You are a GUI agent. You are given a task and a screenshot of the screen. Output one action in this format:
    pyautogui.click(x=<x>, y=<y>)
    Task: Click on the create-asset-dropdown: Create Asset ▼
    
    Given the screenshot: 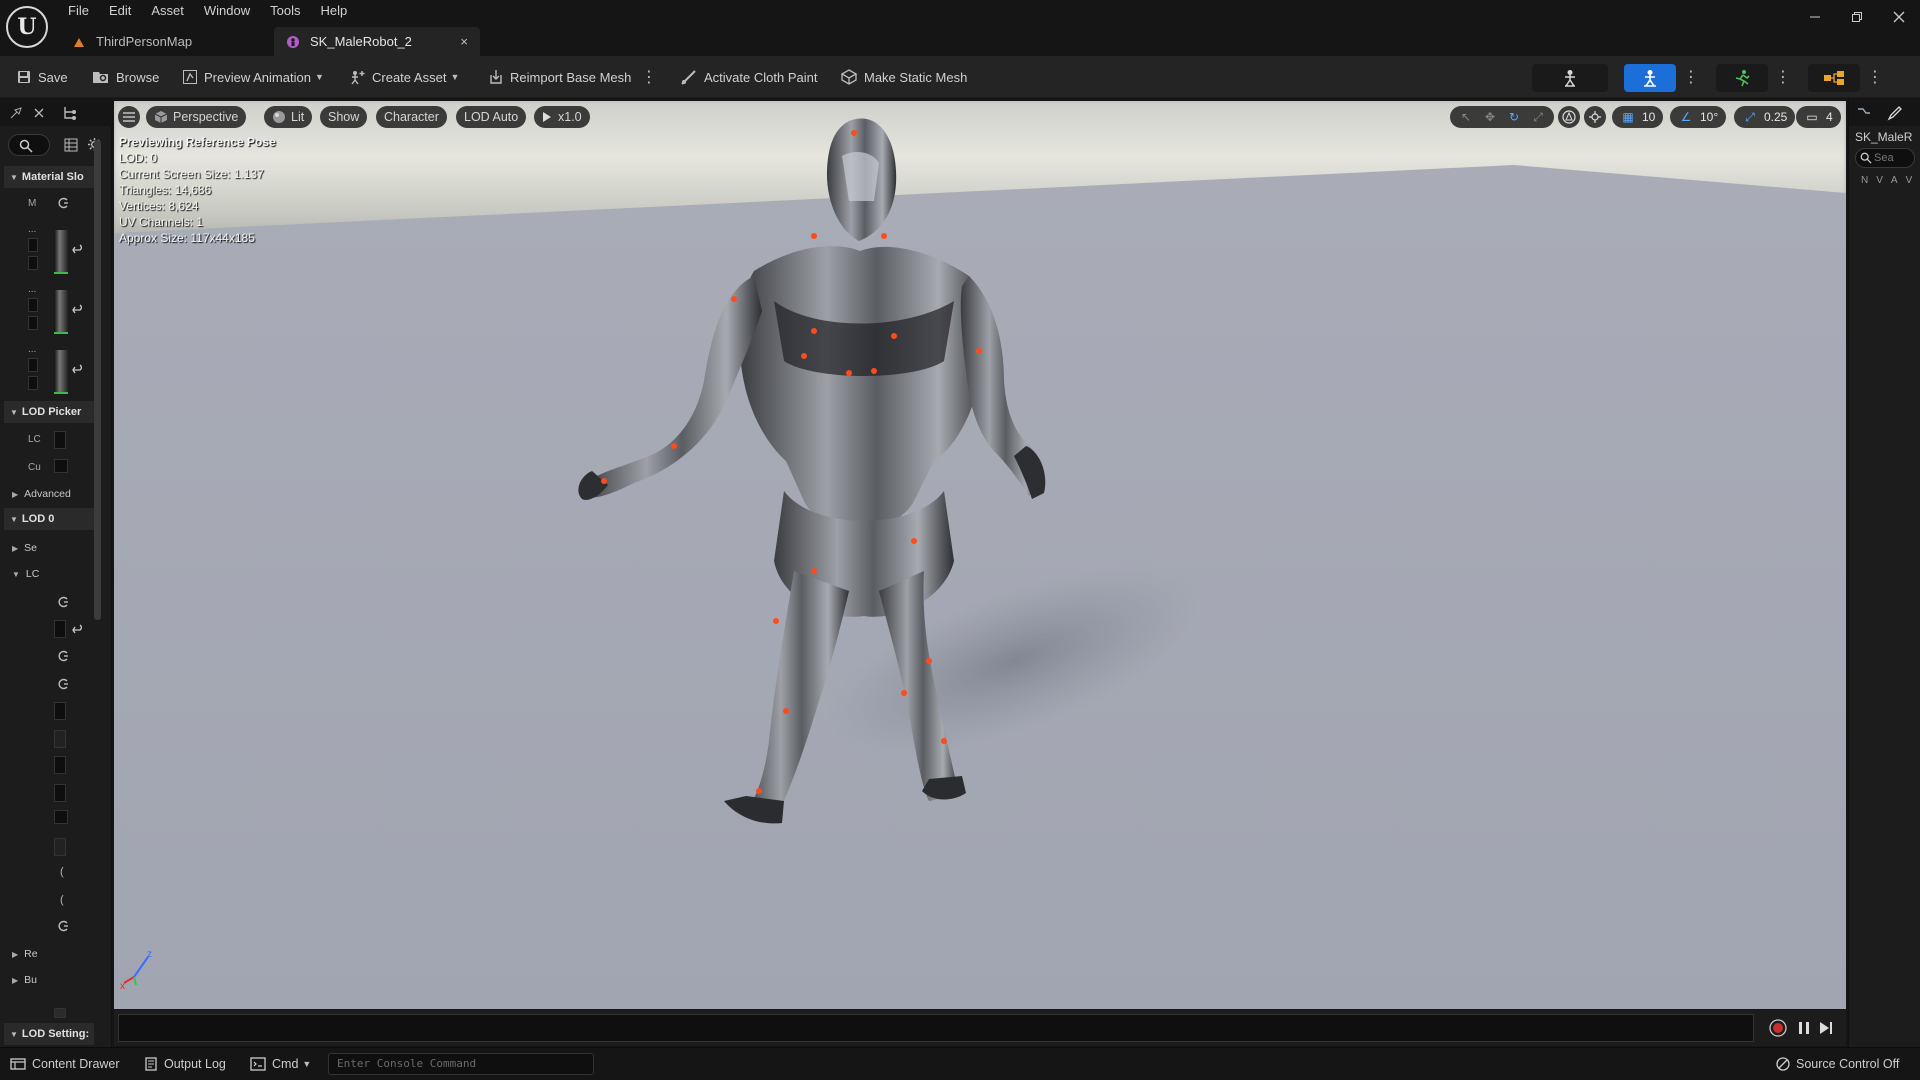 What is the action you would take?
    pyautogui.click(x=403, y=77)
    